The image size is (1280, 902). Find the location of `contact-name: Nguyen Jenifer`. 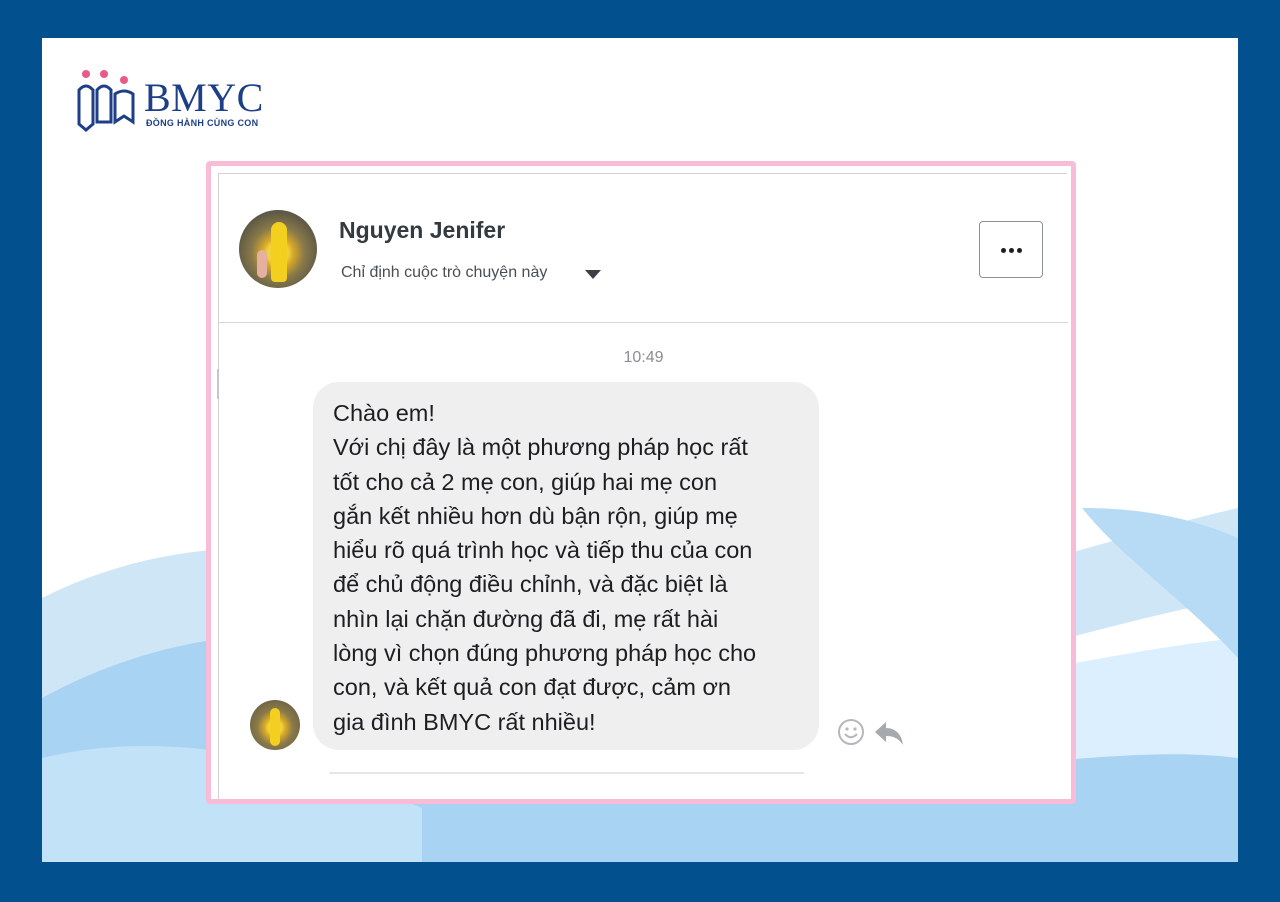

contact-name: Nguyen Jenifer is located at coordinates (422, 230).